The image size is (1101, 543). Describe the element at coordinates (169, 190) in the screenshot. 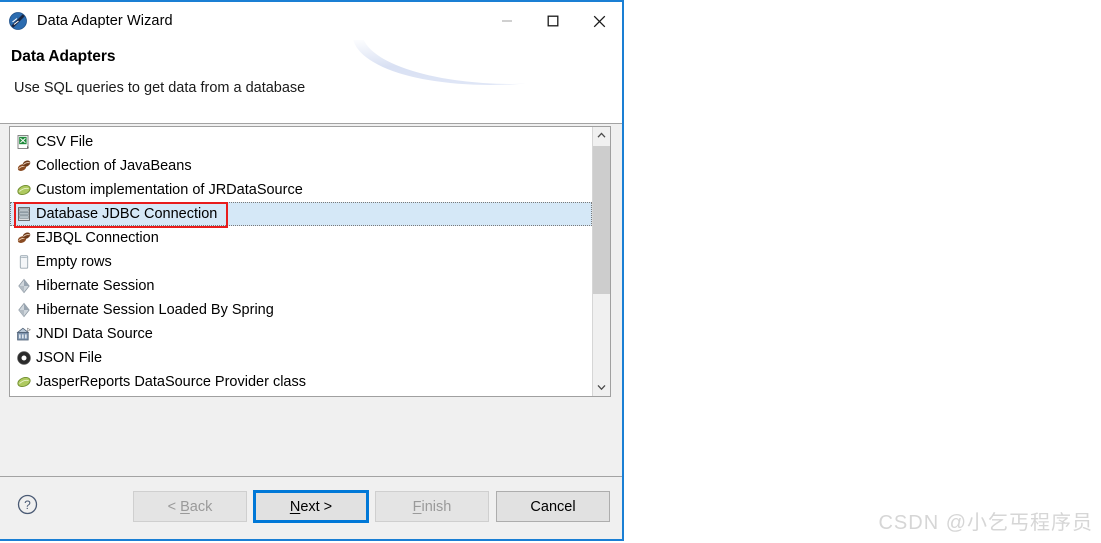

I see `list-item-label: Custom implementation of JRDataSource` at that location.